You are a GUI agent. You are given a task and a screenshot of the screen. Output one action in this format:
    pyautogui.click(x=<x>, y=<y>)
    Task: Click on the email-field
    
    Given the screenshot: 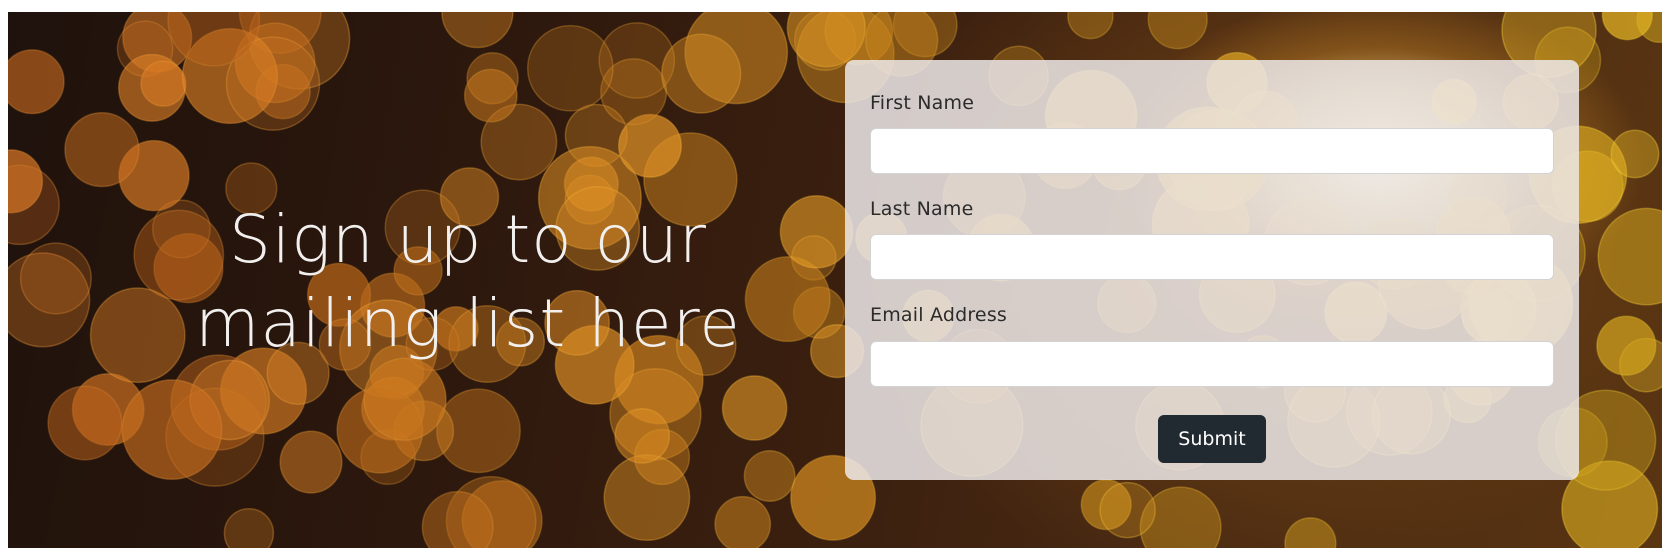 What is the action you would take?
    pyautogui.click(x=1212, y=364)
    